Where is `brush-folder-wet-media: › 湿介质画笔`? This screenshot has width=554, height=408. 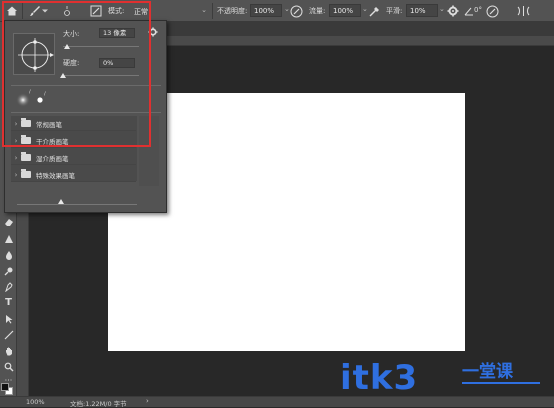 brush-folder-wet-media: › 湿介质画笔 is located at coordinates (73, 158).